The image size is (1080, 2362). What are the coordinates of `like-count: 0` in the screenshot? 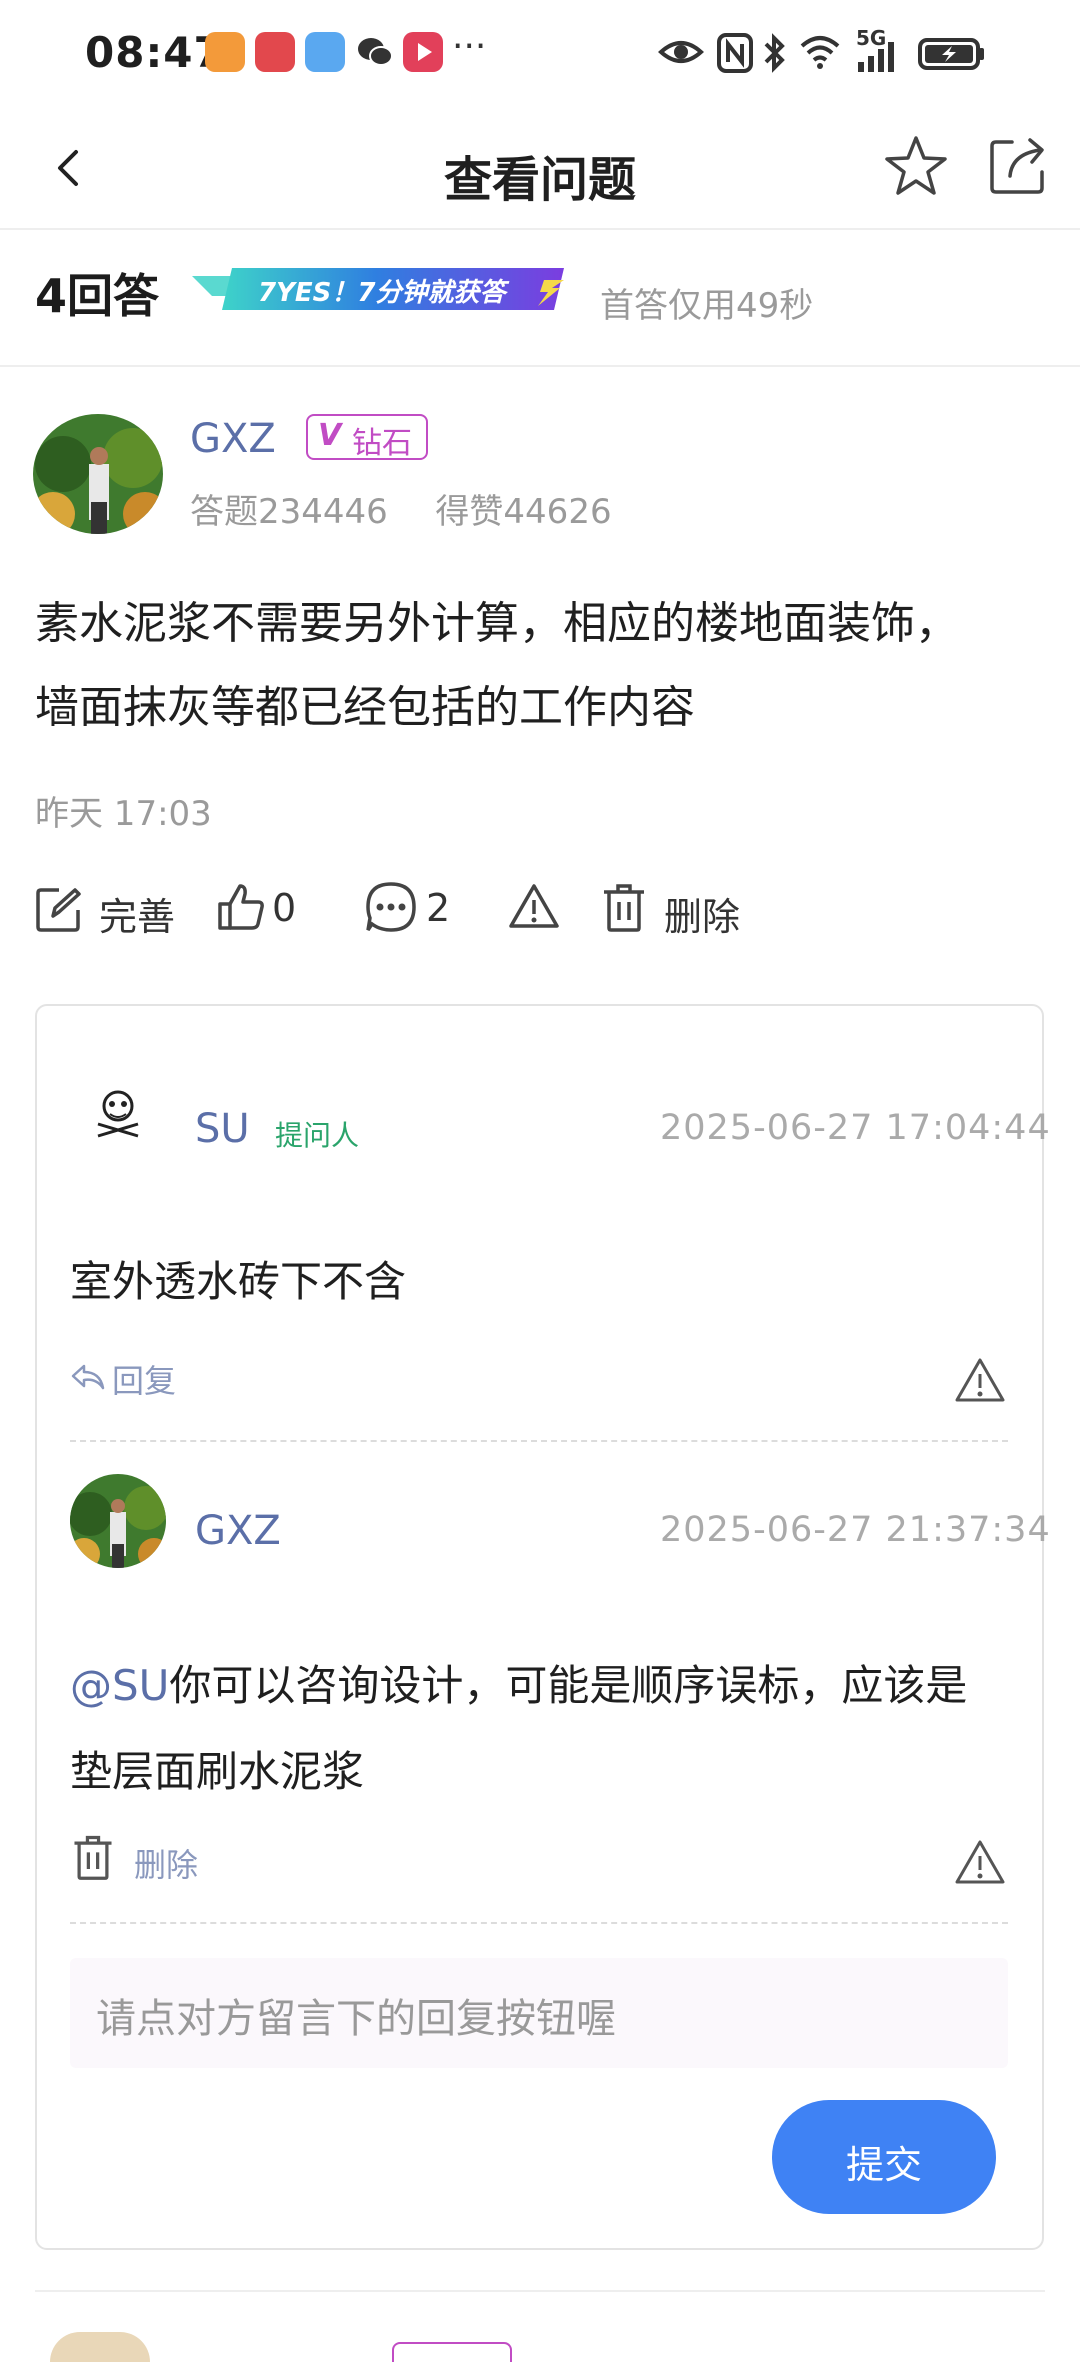 It's located at (284, 908).